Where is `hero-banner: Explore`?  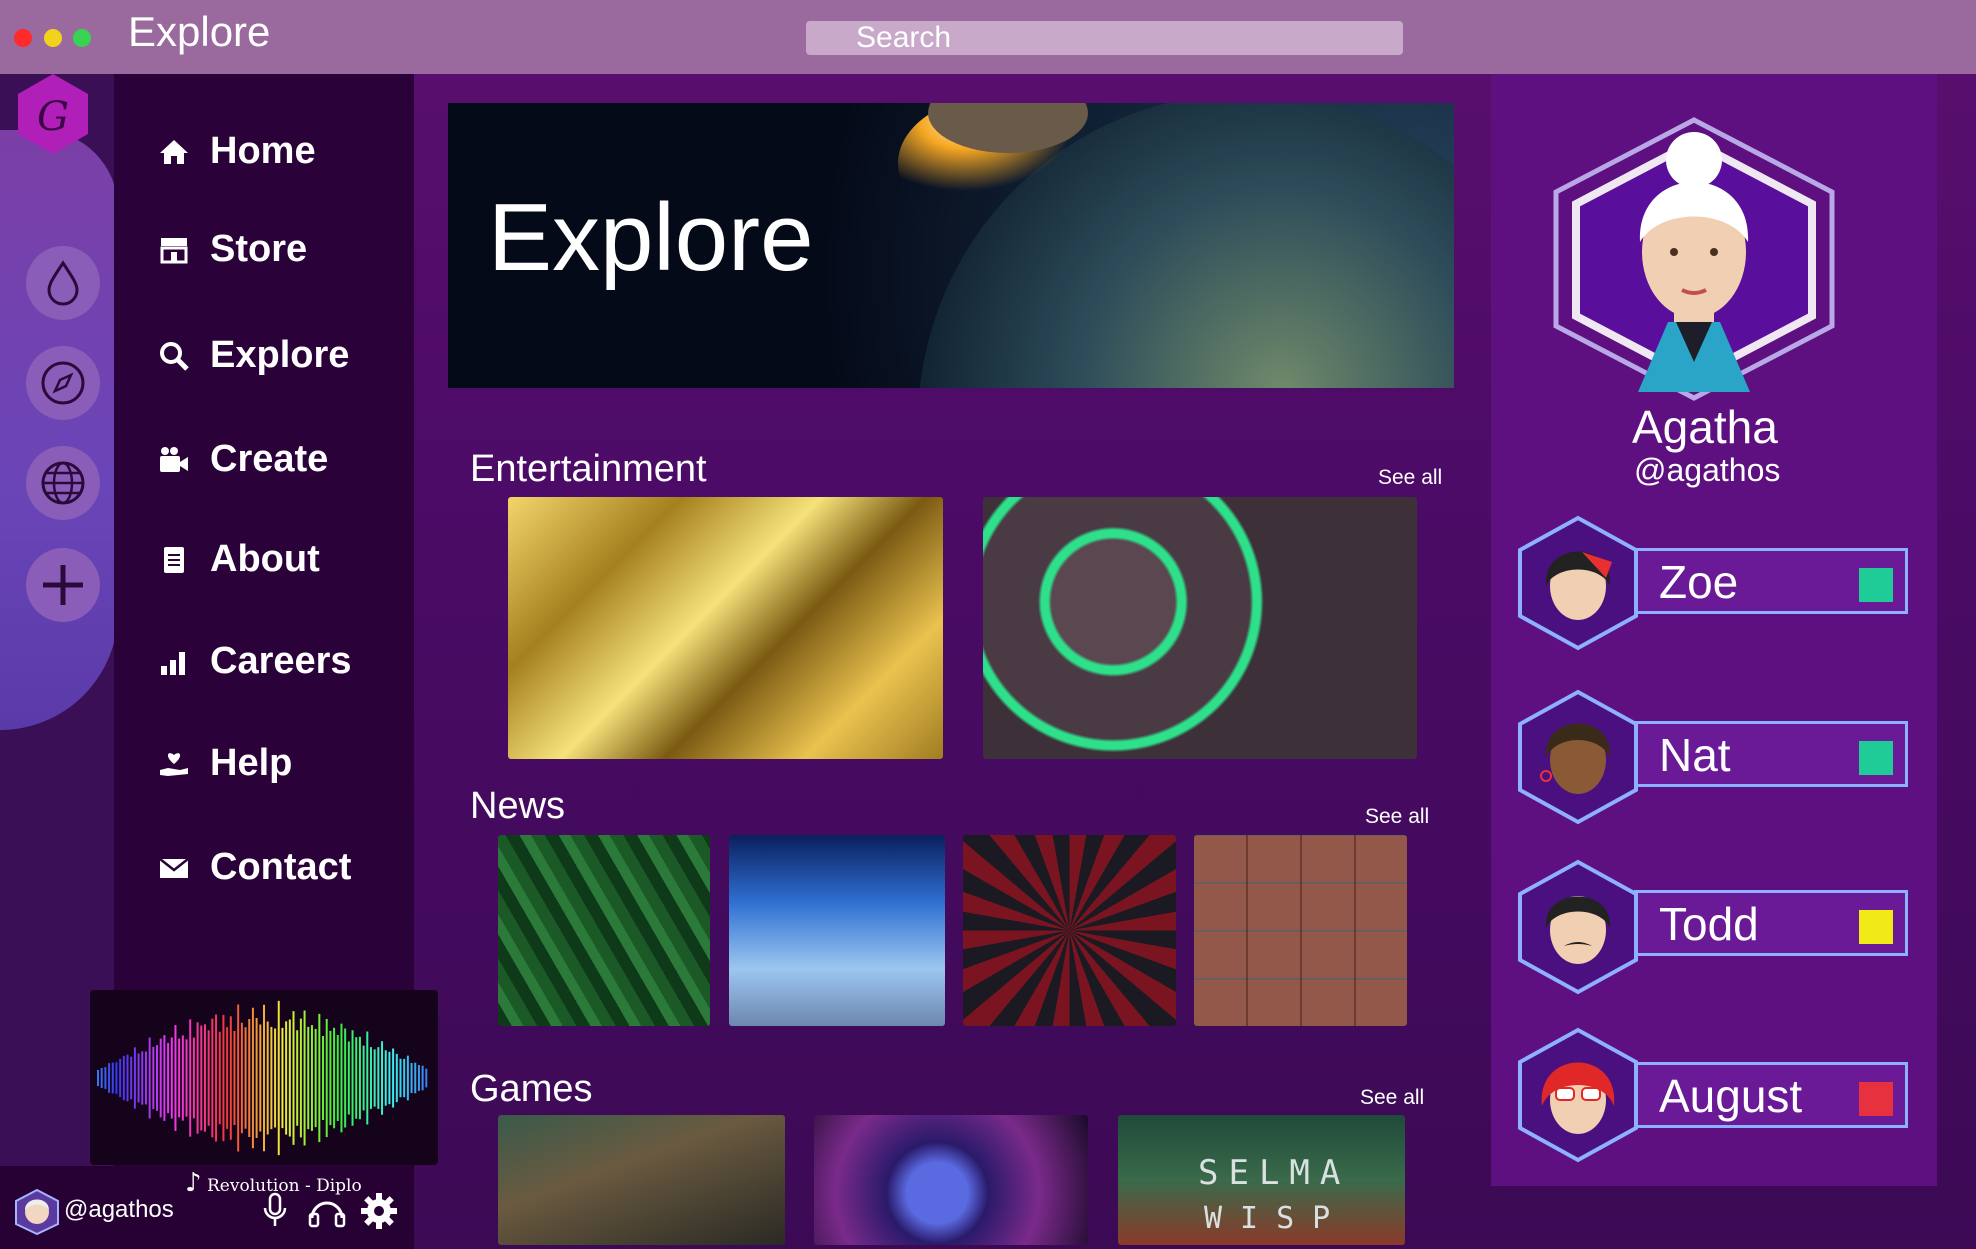
hero-banner: Explore is located at coordinates (951, 245).